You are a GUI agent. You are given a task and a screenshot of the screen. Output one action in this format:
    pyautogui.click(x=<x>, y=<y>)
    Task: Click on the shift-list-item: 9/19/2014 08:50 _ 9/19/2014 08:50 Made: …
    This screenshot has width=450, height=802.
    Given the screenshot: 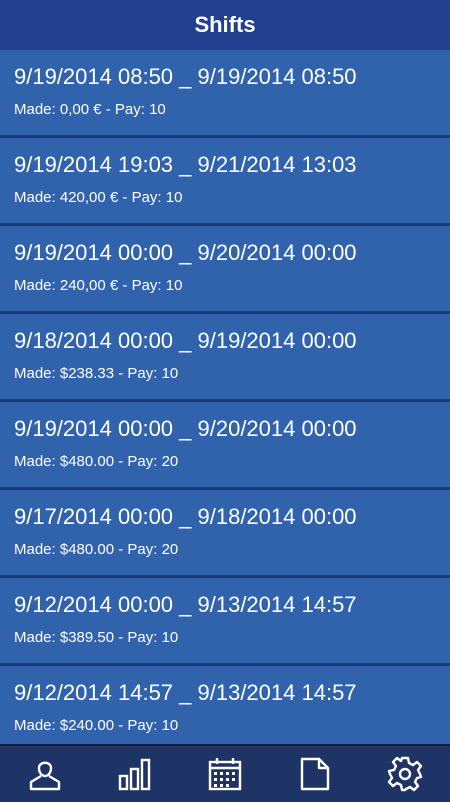 What is the action you would take?
    pyautogui.click(x=225, y=94)
    